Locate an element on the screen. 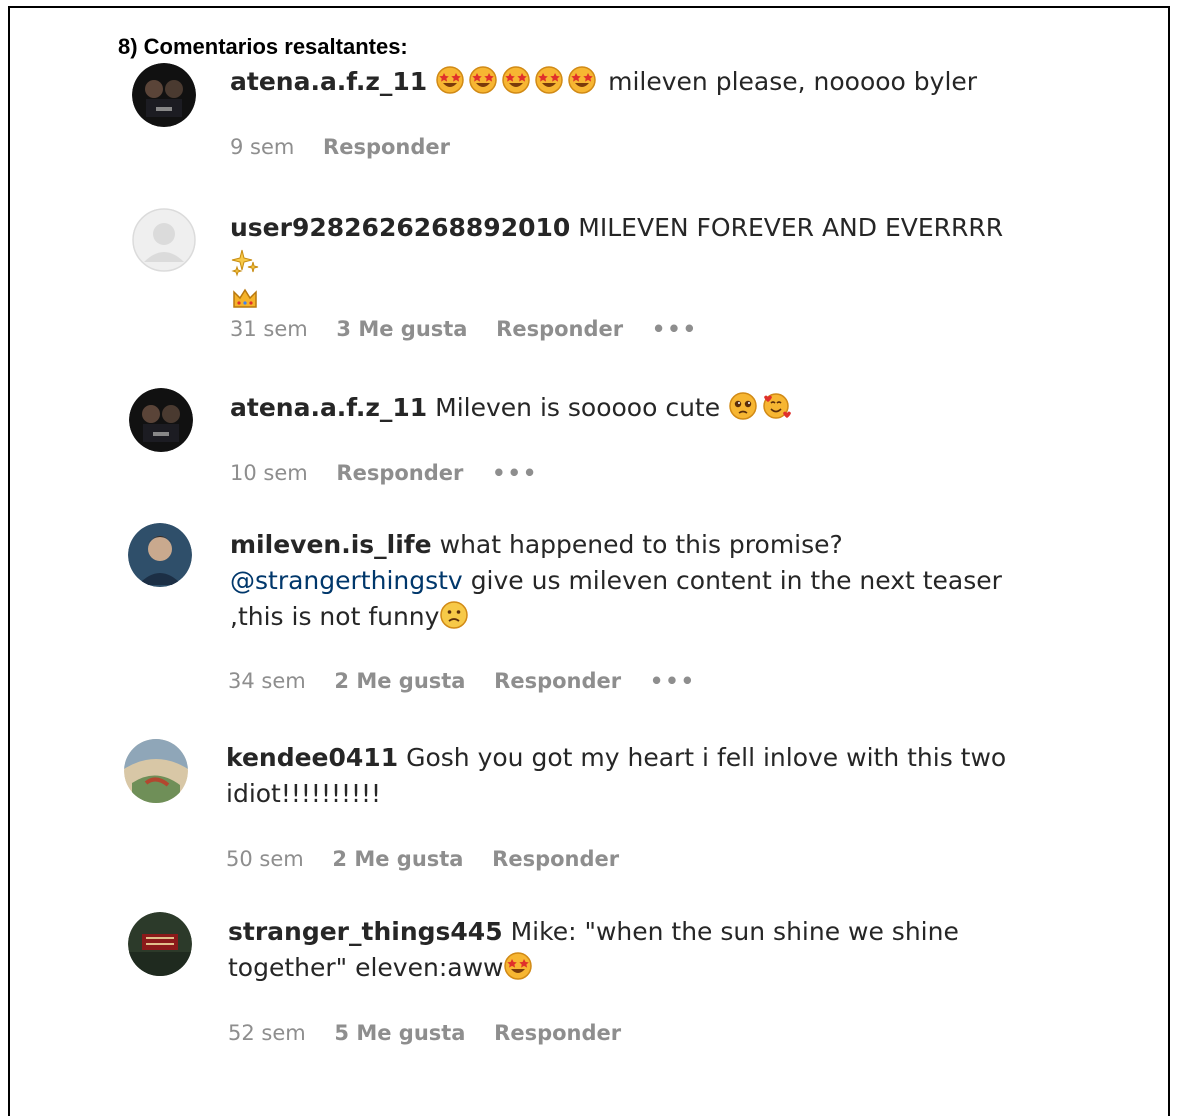 The width and height of the screenshot is (1177, 1116). comment-meta: 52 sem 5 Me gusta Responder is located at coordinates (435, 1033).